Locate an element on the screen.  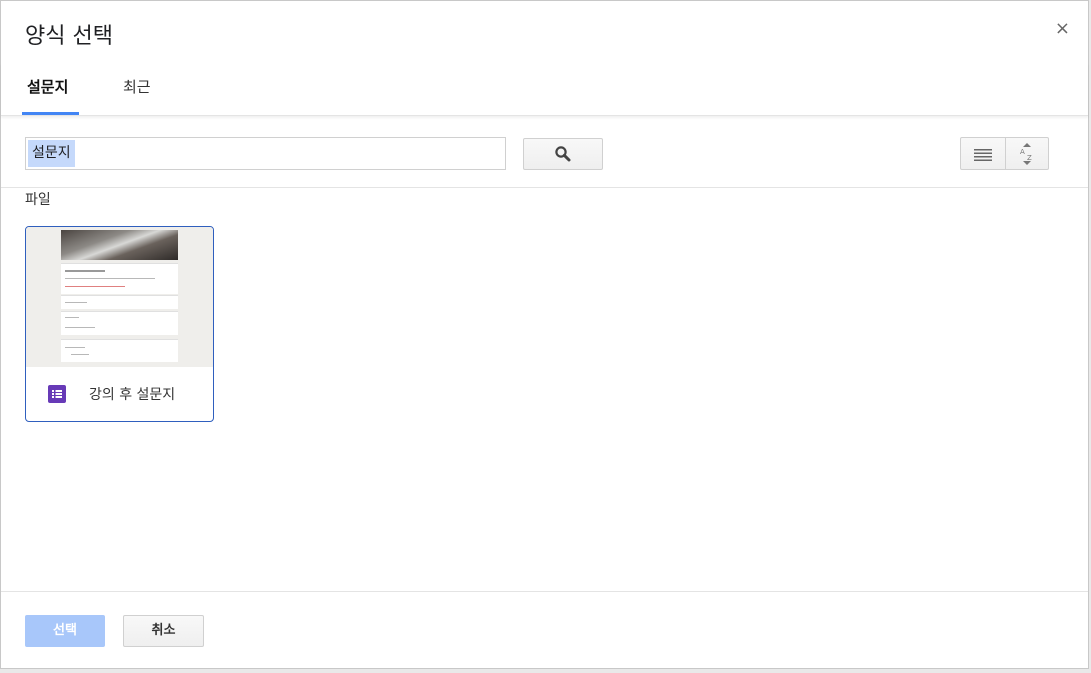
footer-divider is located at coordinates (544, 591).